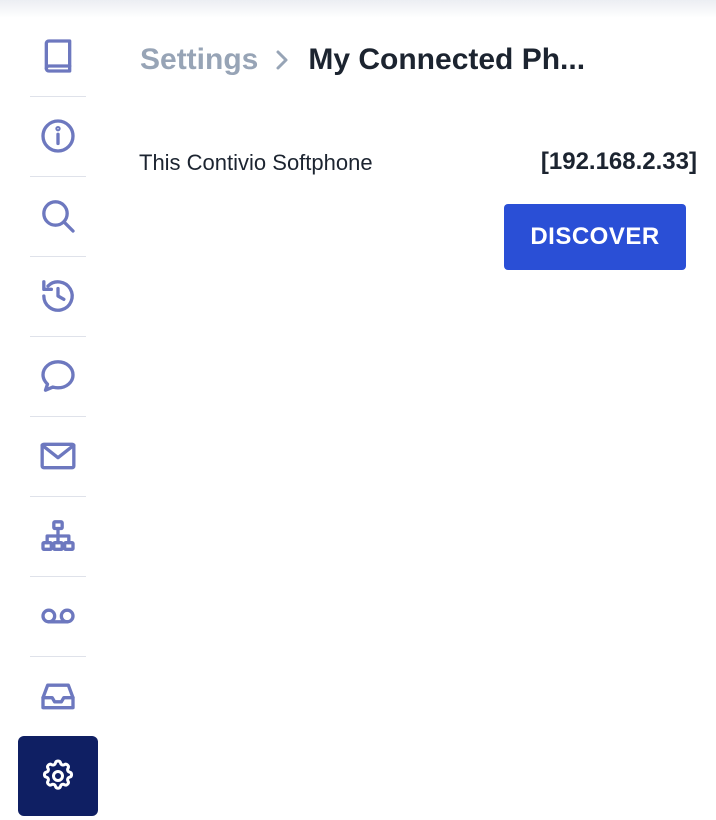 Image resolution: width=716 pixels, height=820 pixels. I want to click on sidebar-item-mail, so click(58, 456).